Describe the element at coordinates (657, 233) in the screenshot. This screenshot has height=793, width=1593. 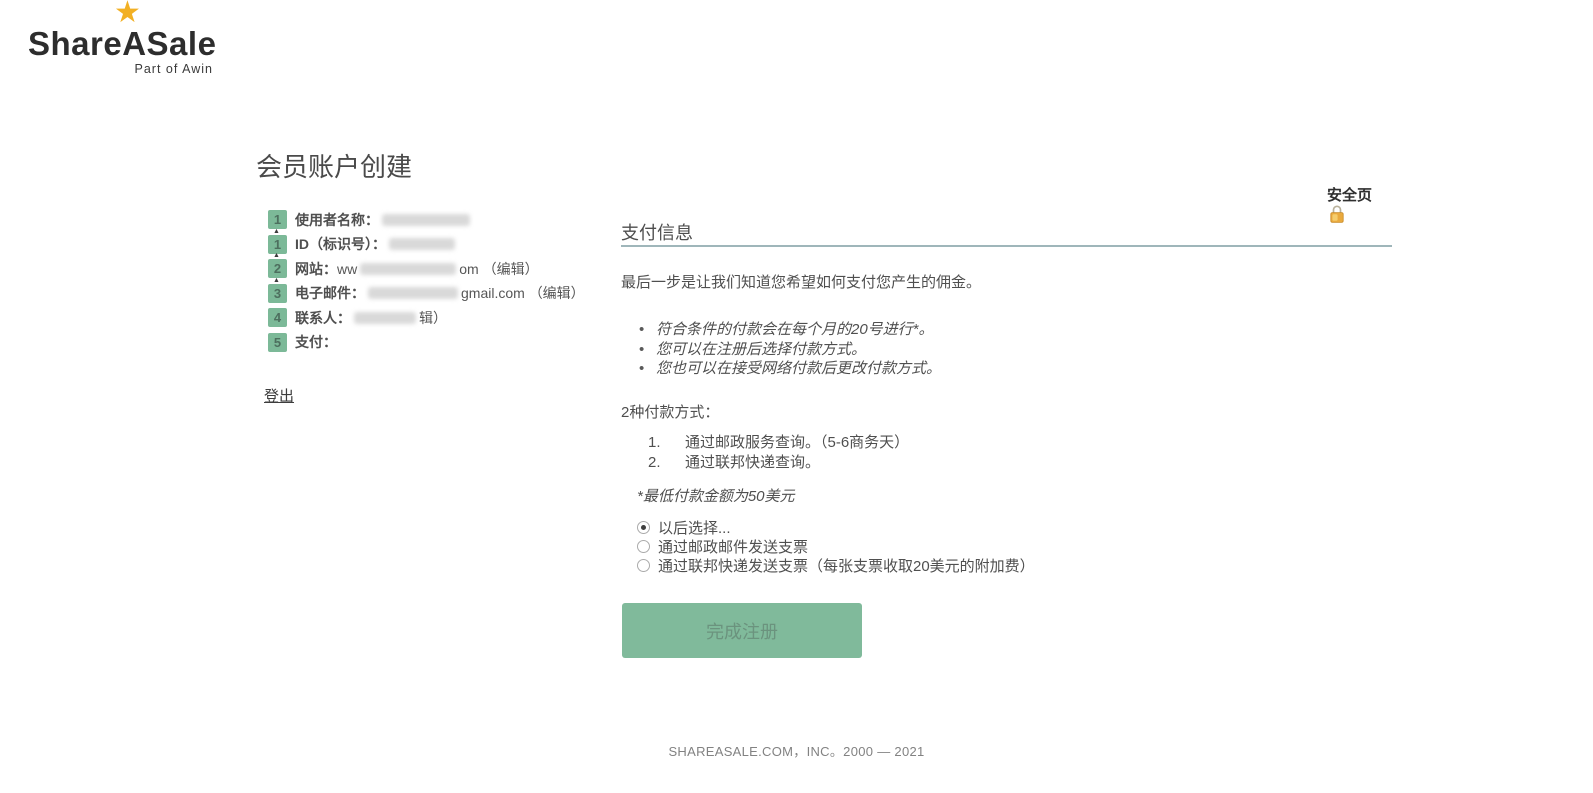
I see `payment-section-title: 支付信息` at that location.